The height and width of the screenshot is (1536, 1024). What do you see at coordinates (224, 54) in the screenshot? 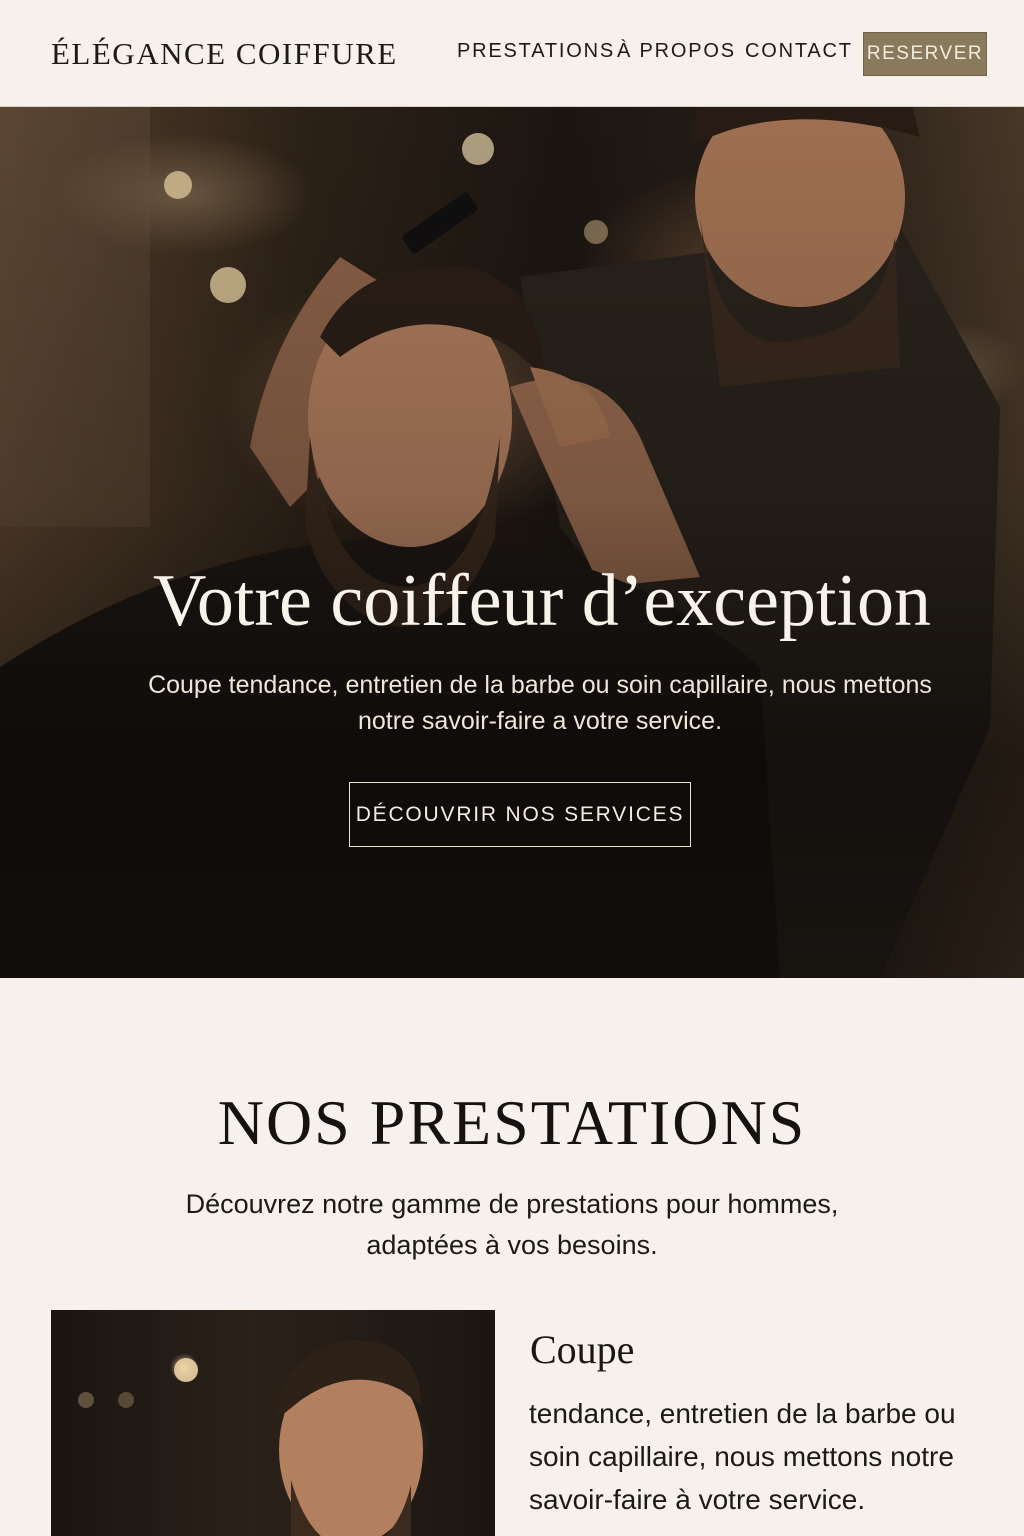
I see `site-logo: ÉLÉGANCE COIFFURE` at bounding box center [224, 54].